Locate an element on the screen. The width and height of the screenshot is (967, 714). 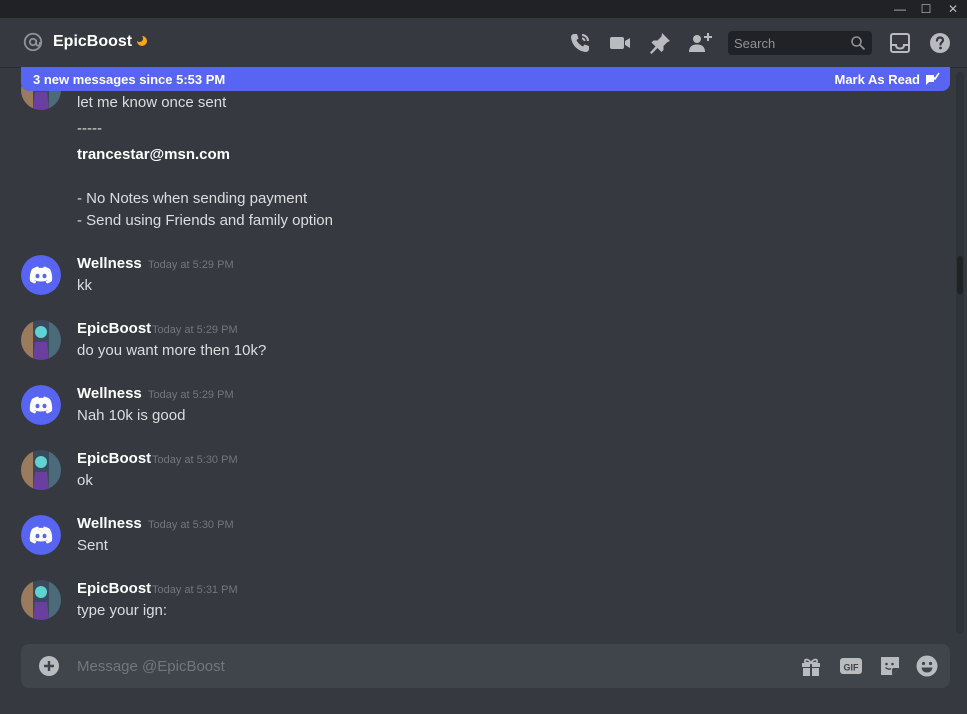
message-input is located at coordinates (397, 666).